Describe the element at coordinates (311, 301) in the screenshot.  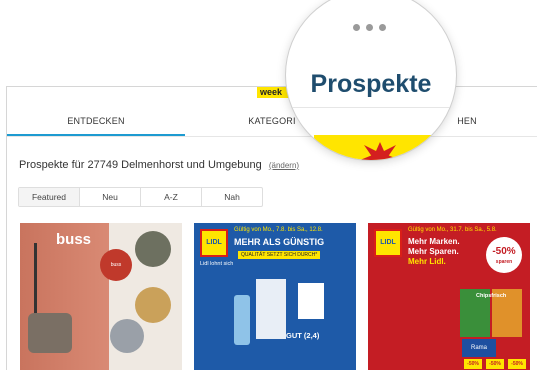
I see `test-seal-image` at that location.